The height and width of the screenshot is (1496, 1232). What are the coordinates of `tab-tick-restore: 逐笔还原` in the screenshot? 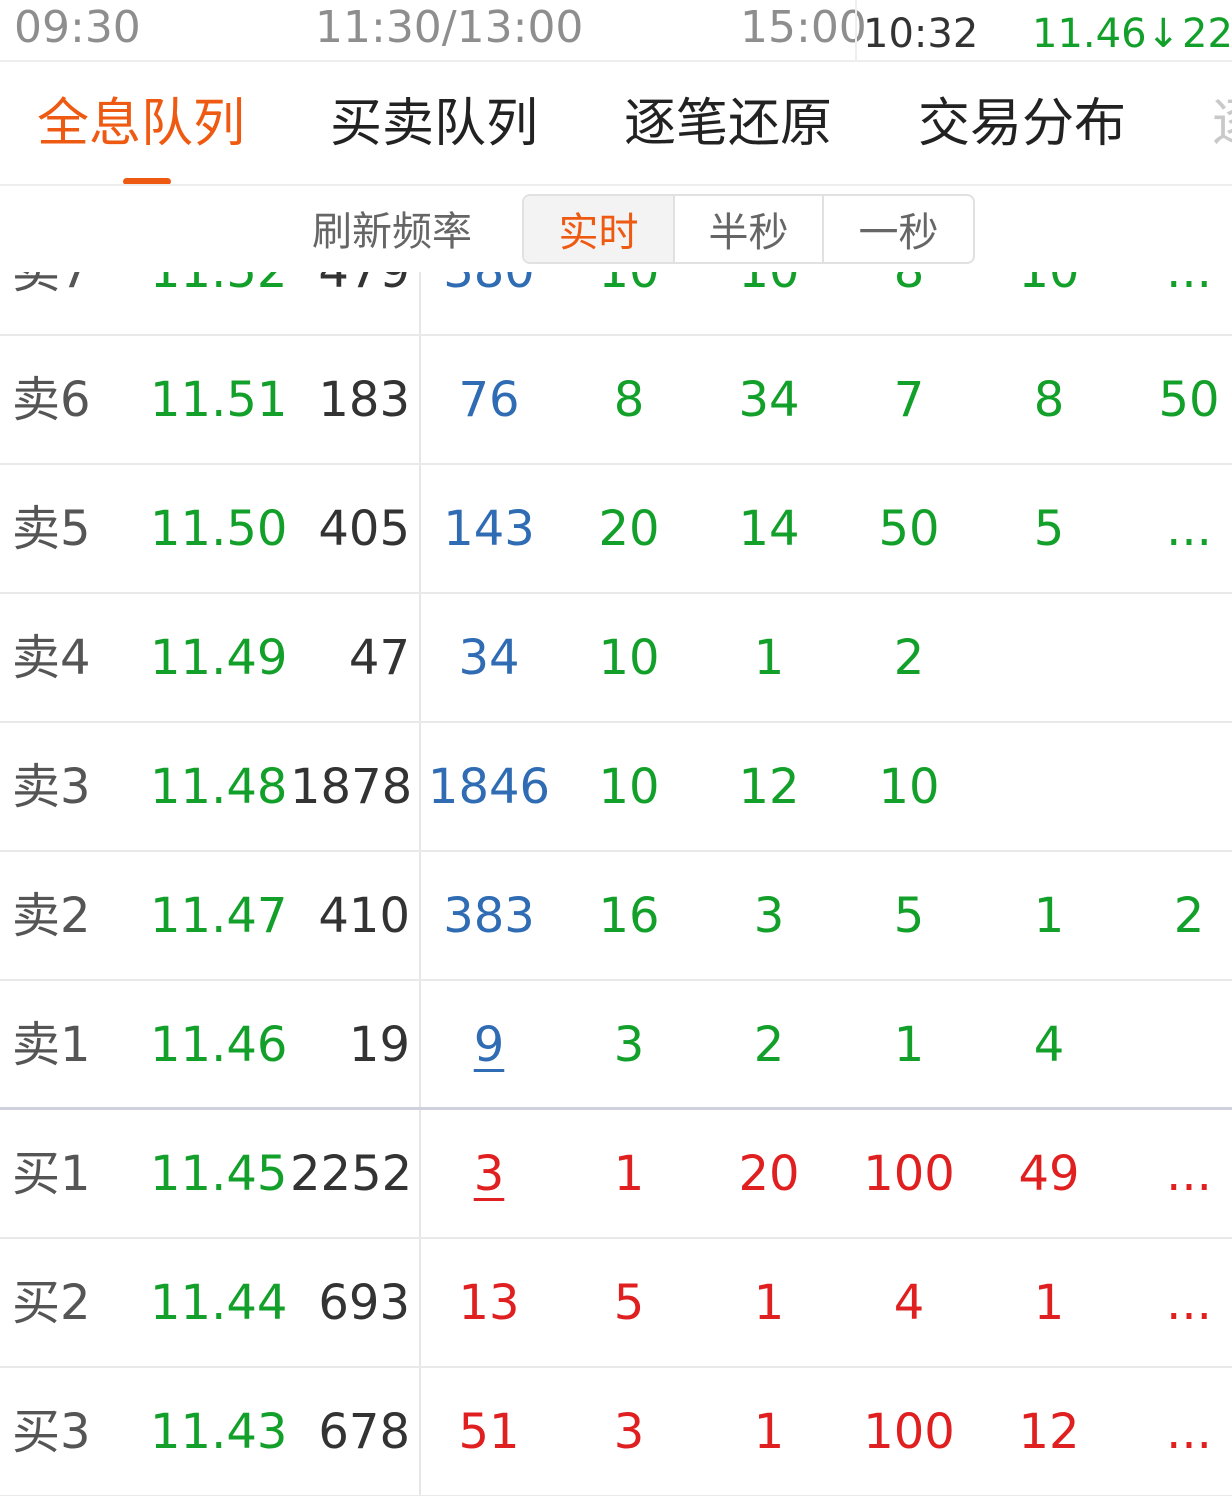 It's located at (728, 124).